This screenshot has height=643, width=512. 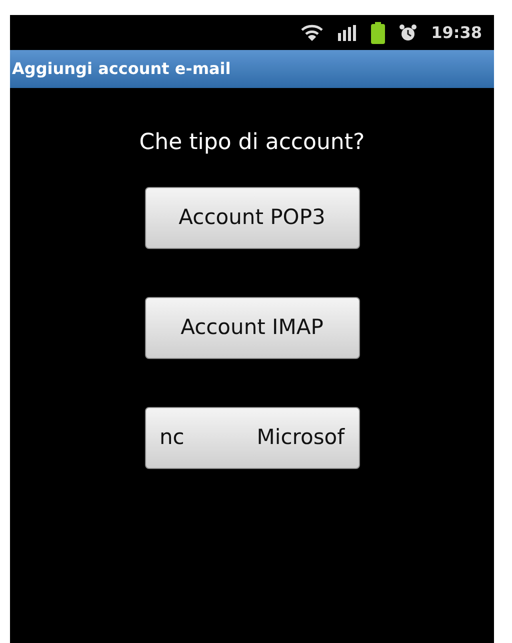 I want to click on wifi-icon, so click(x=312, y=33).